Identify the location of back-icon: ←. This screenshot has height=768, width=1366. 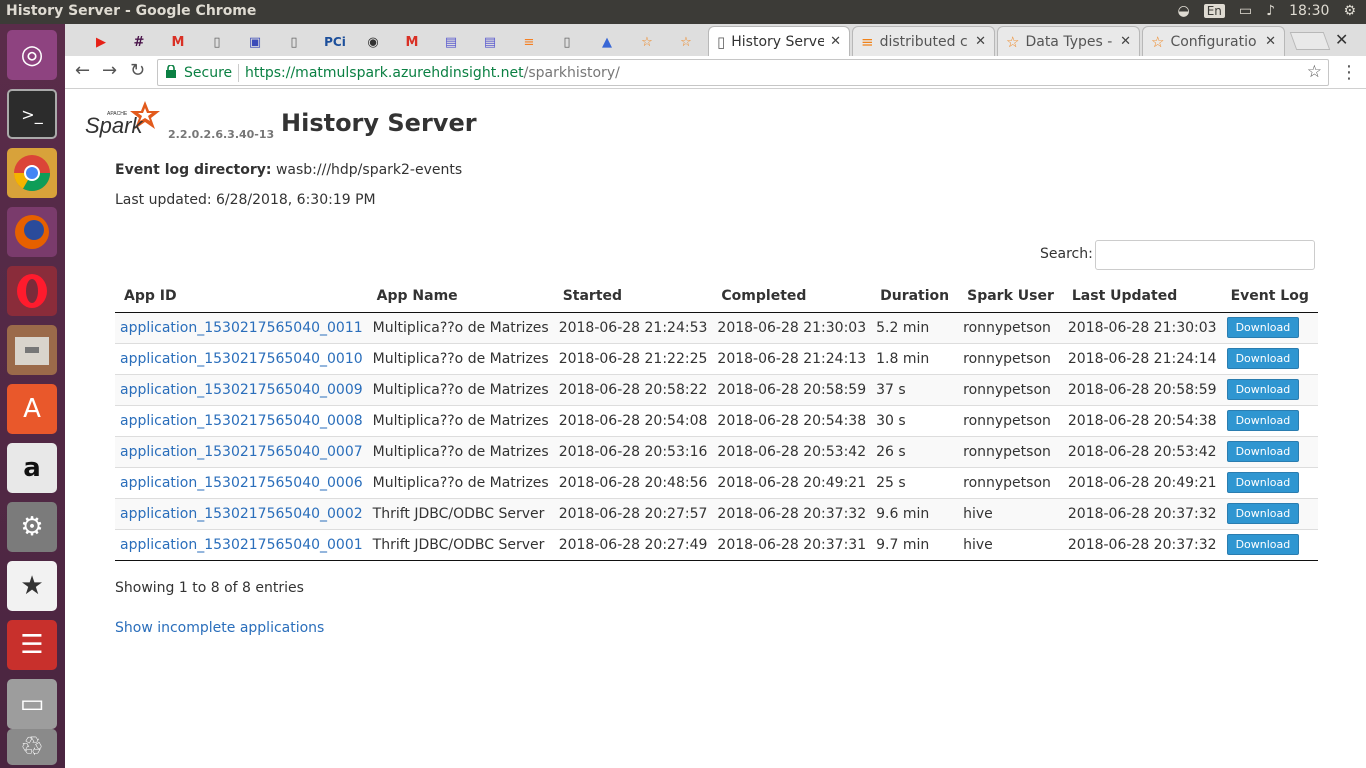
(82, 70).